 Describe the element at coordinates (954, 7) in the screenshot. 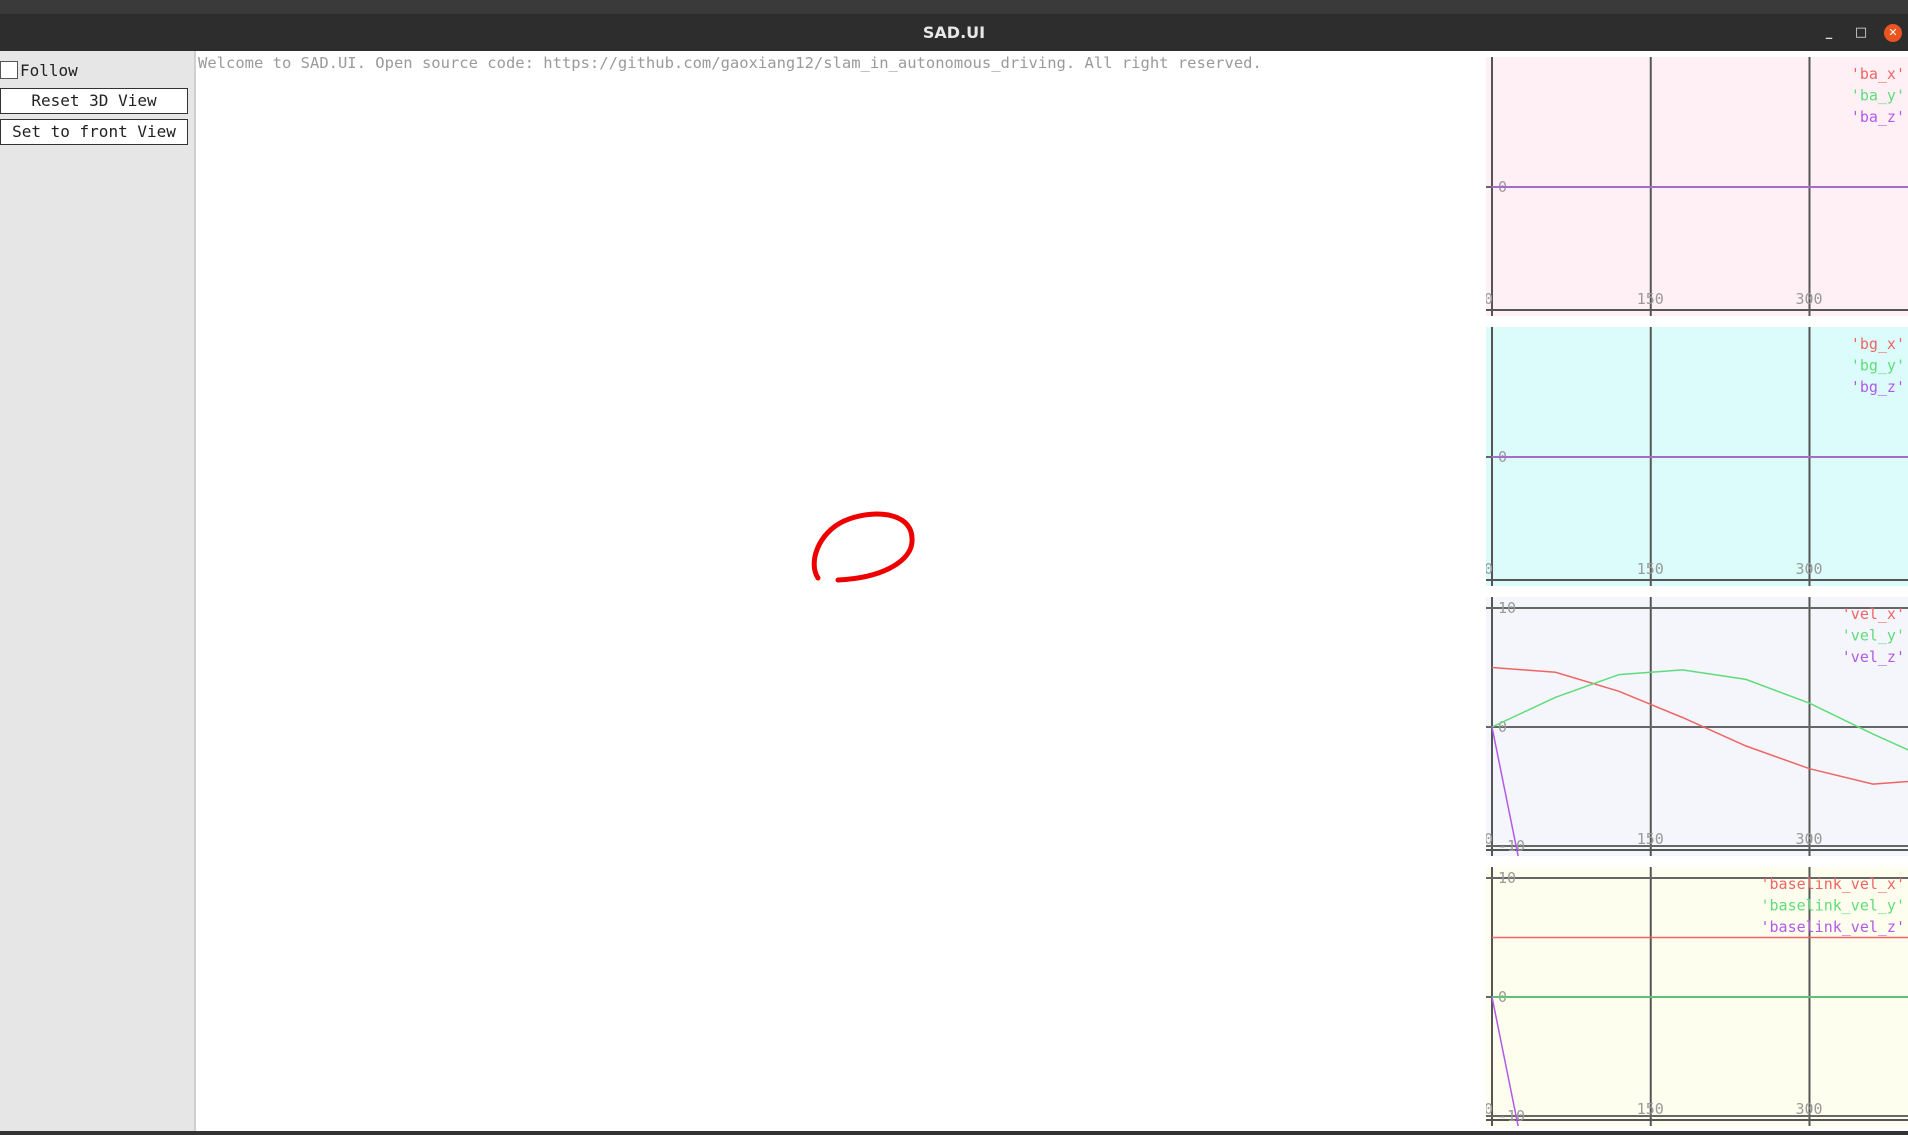

I see `desktop-top-strip` at that location.